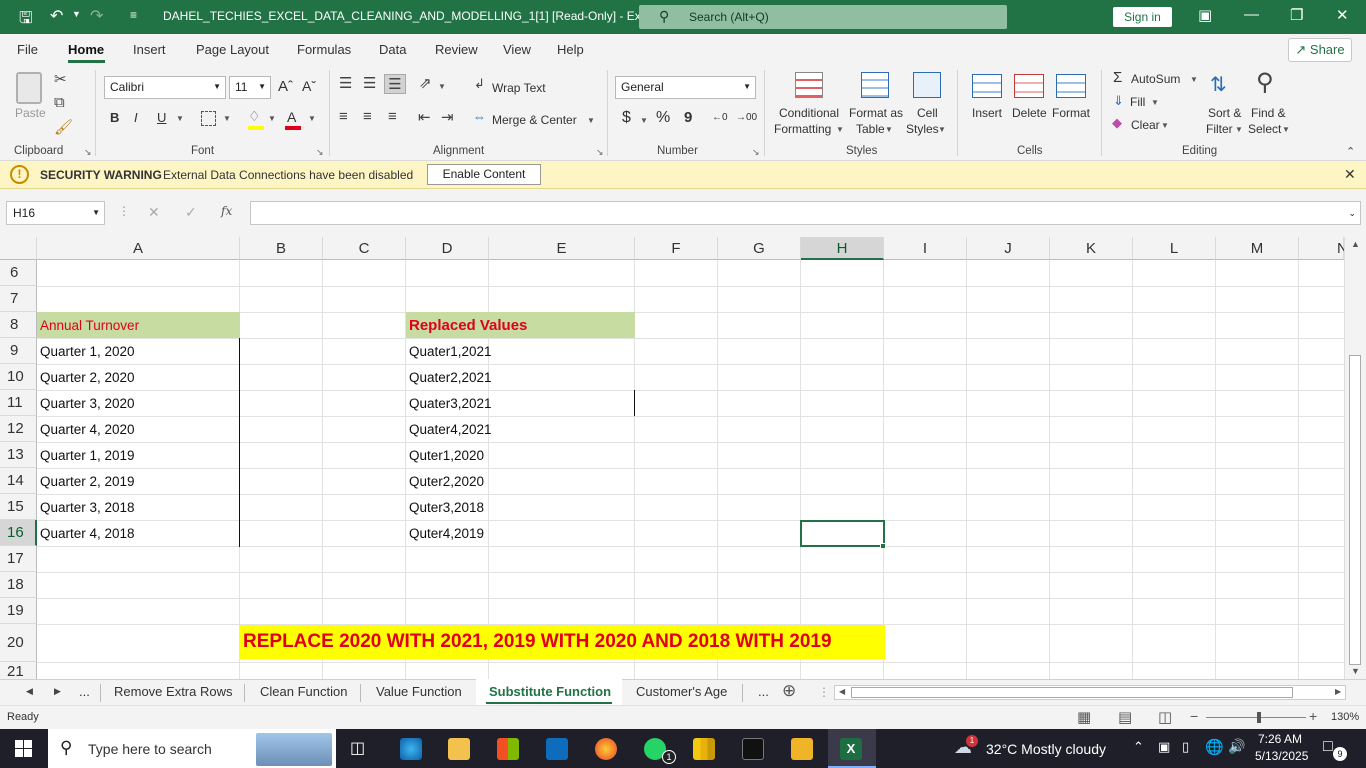  What do you see at coordinates (154, 212) in the screenshot?
I see `cancel-icon: ✕` at bounding box center [154, 212].